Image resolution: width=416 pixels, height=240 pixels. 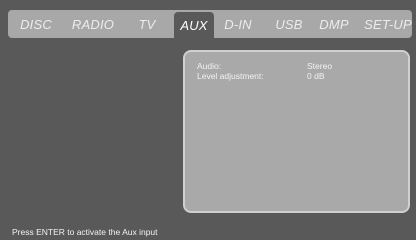 What do you see at coordinates (388, 24) in the screenshot?
I see `tab-set-up: SET-UP` at bounding box center [388, 24].